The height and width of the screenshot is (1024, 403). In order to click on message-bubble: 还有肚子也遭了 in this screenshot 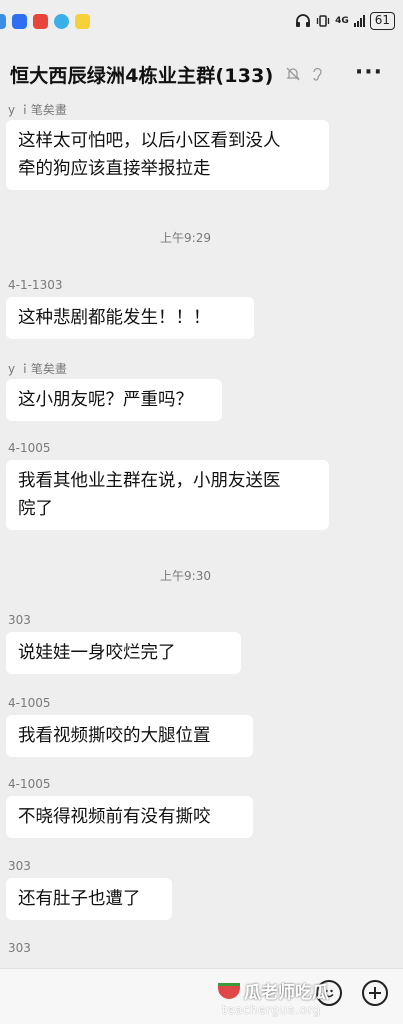, I will do `click(89, 899)`.